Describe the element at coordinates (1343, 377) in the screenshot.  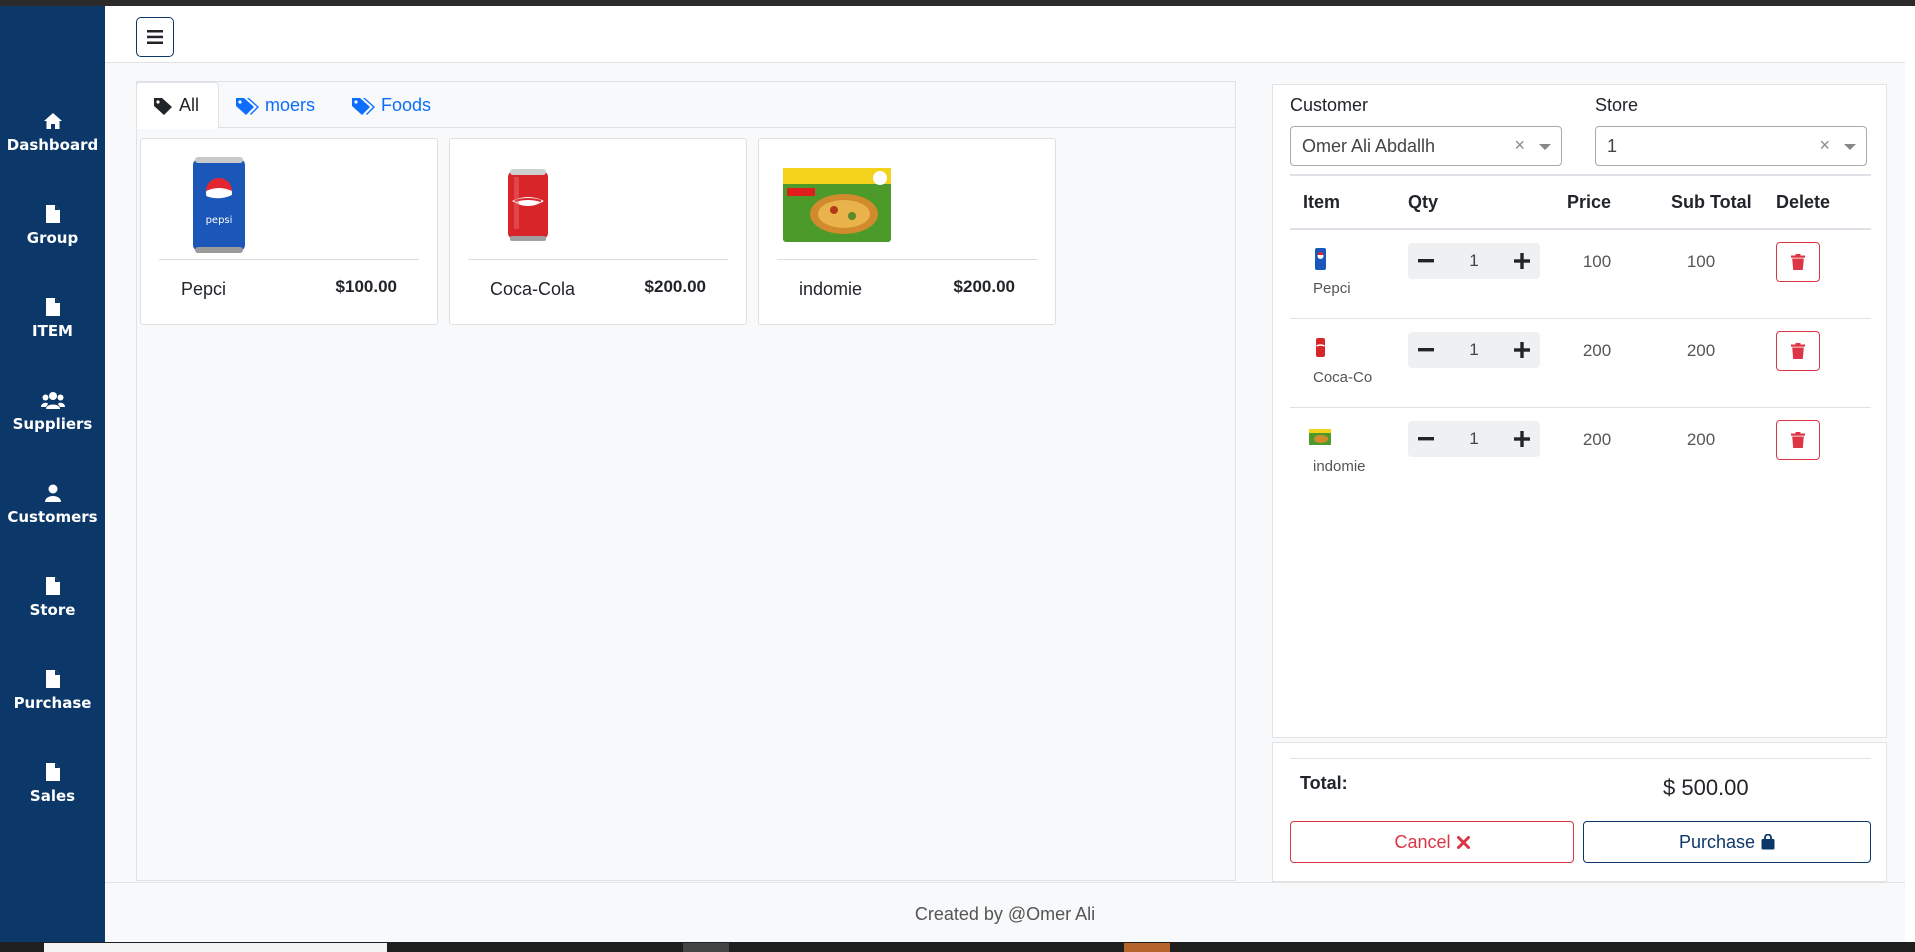
I see `row-item-name: Coca-Co` at that location.